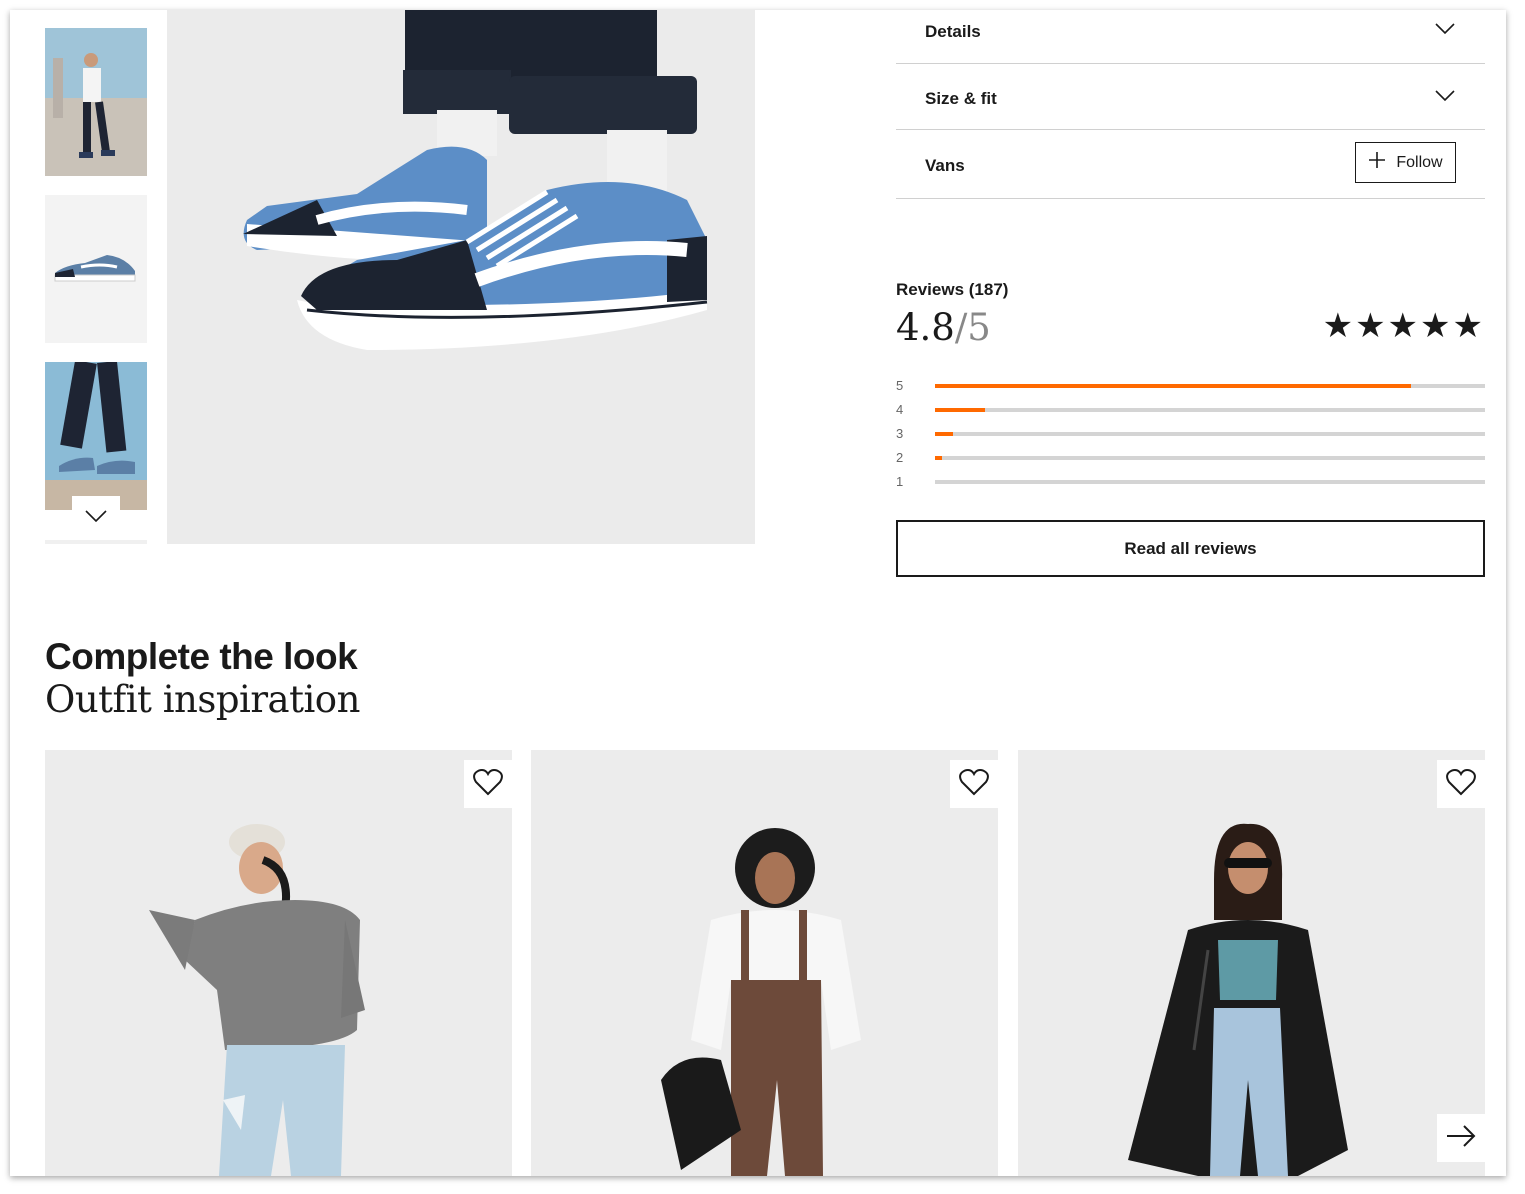  What do you see at coordinates (900, 385) in the screenshot?
I see `rating-bar-label: 5` at bounding box center [900, 385].